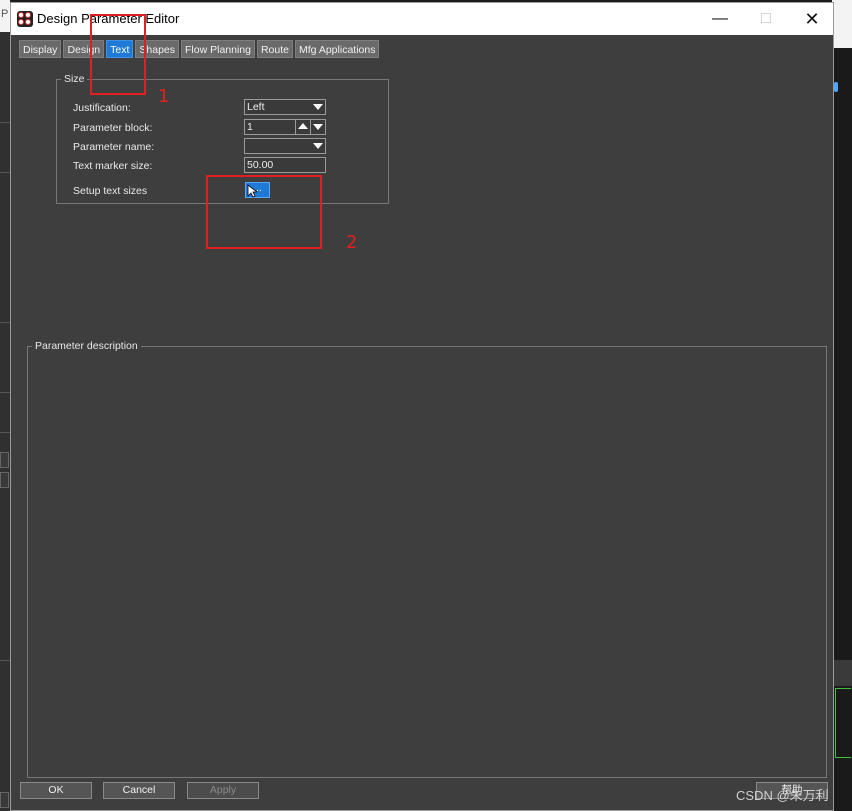 The height and width of the screenshot is (811, 852). Describe the element at coordinates (302, 127) in the screenshot. I see `spin-up-icon` at that location.